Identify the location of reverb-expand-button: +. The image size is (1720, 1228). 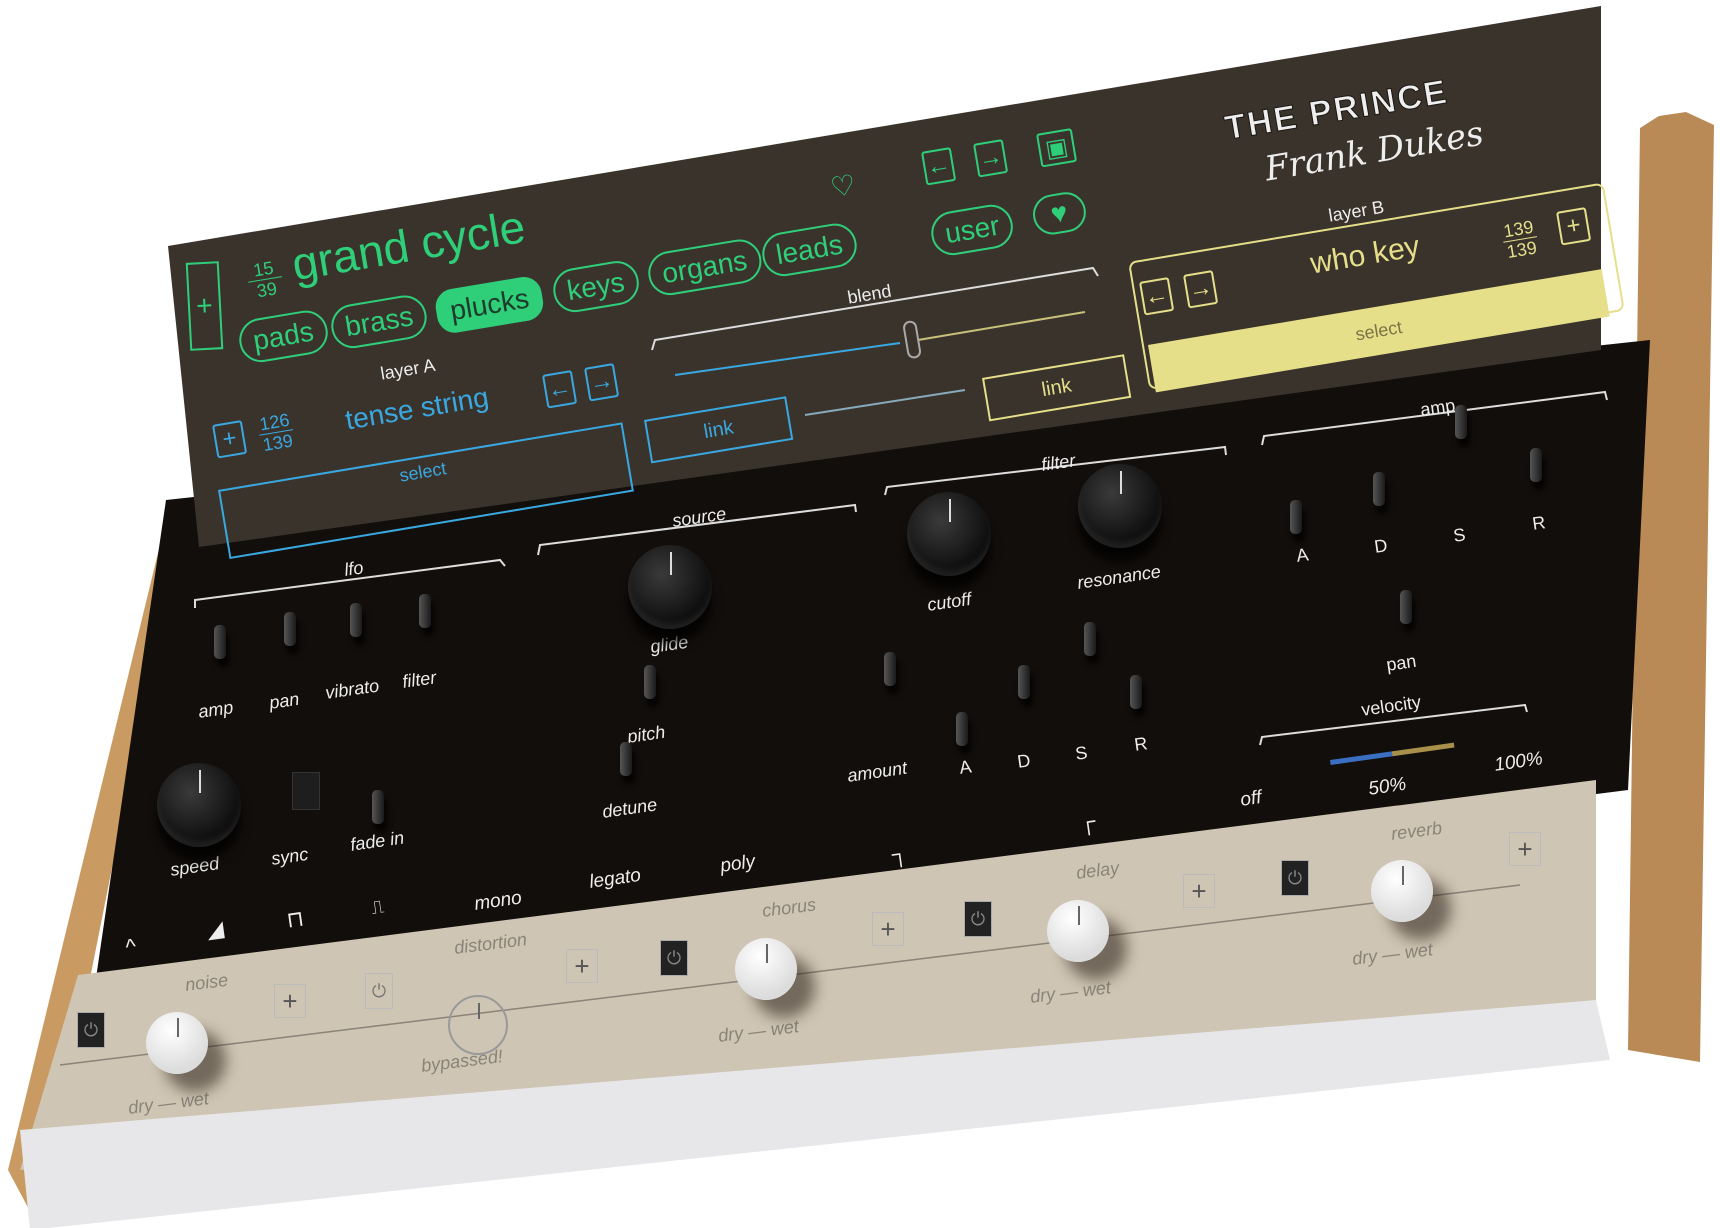
(1525, 849).